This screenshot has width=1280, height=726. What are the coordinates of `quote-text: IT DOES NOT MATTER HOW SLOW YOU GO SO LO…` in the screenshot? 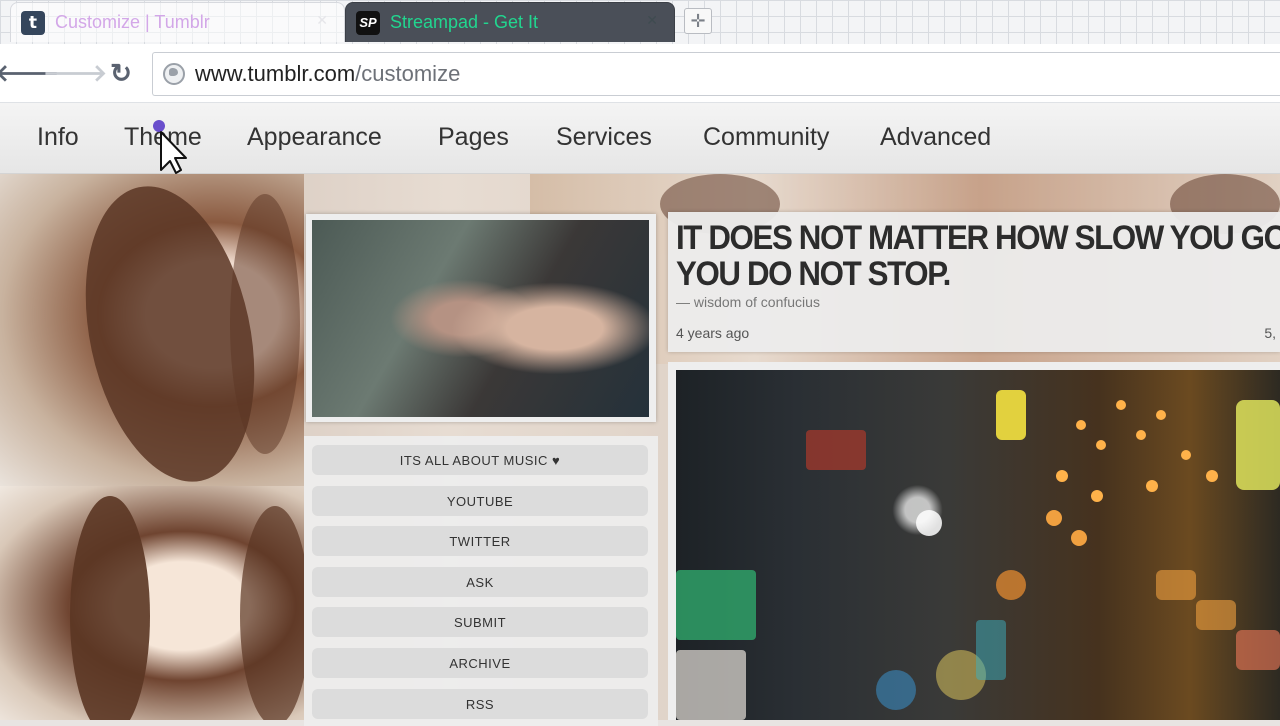 It's located at (978, 256).